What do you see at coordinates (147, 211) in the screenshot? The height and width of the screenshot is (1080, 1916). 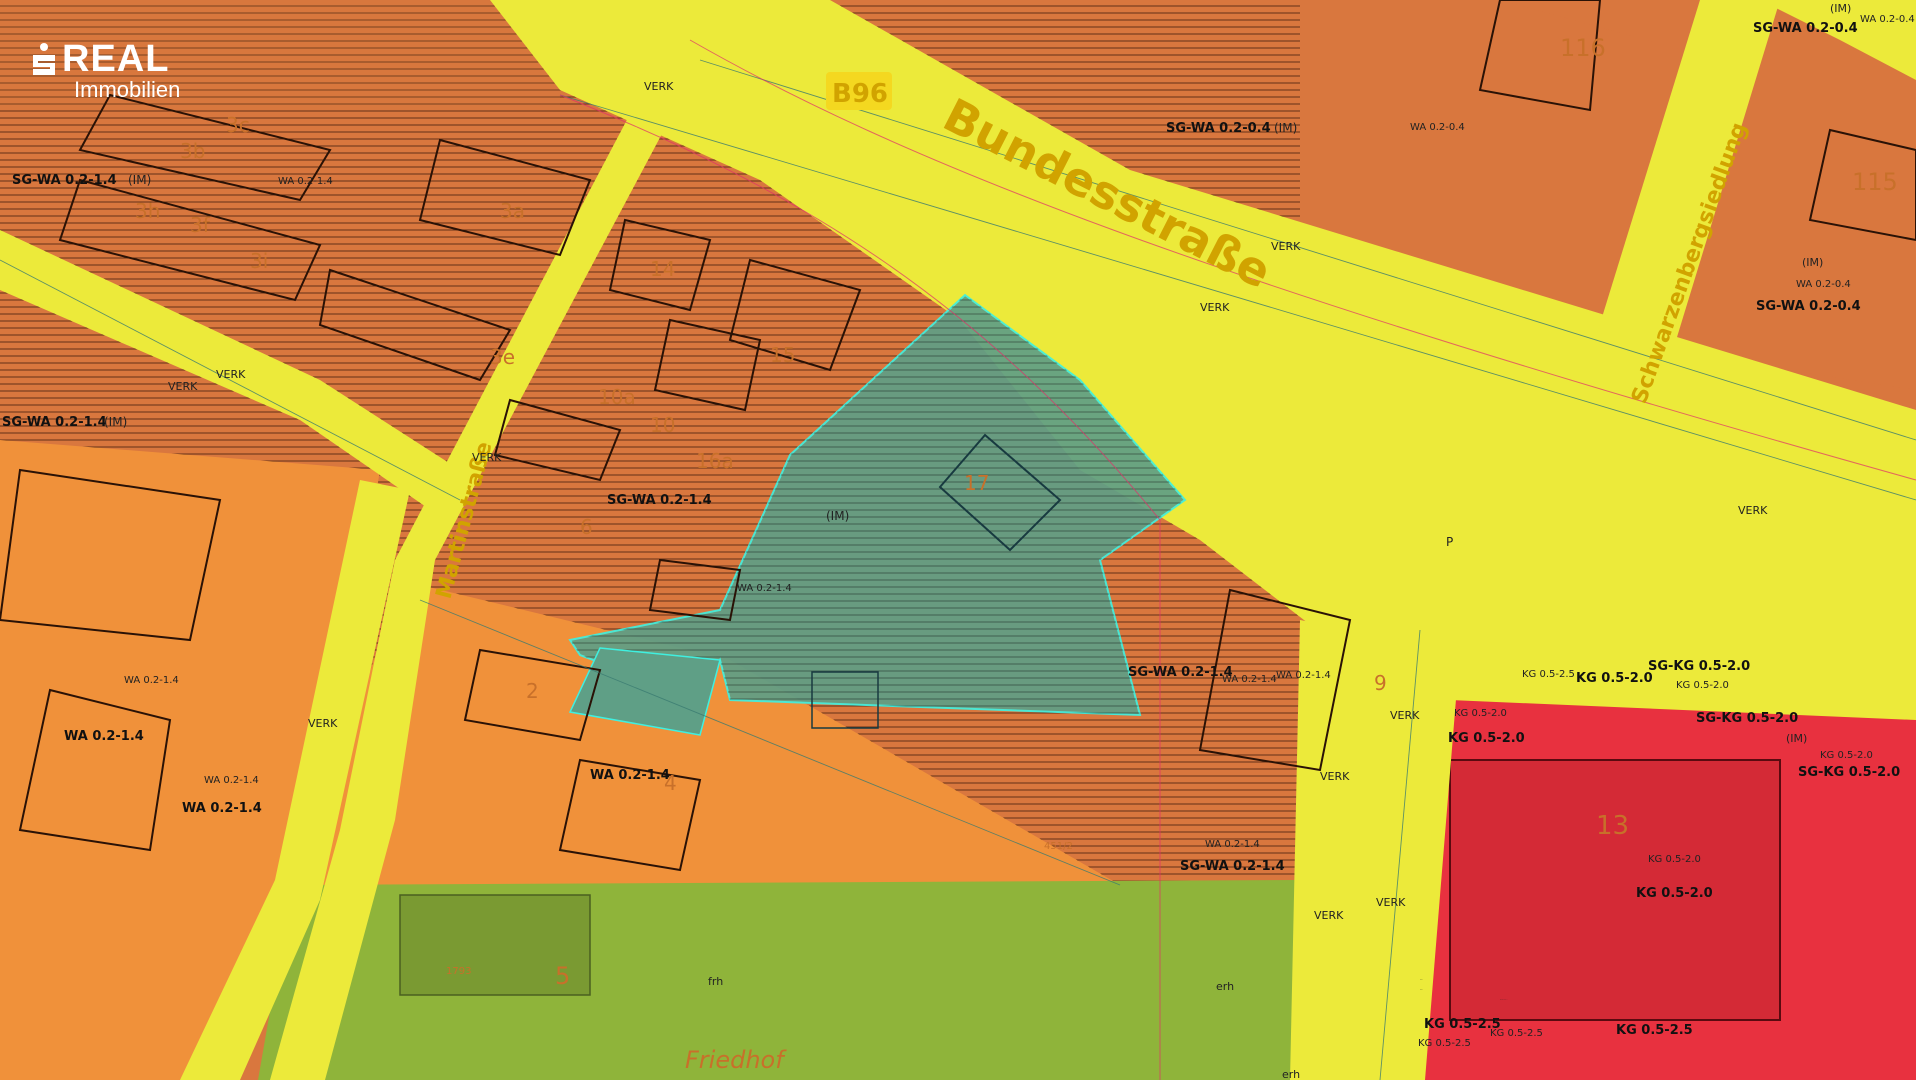 I see `house-number: 3h` at bounding box center [147, 211].